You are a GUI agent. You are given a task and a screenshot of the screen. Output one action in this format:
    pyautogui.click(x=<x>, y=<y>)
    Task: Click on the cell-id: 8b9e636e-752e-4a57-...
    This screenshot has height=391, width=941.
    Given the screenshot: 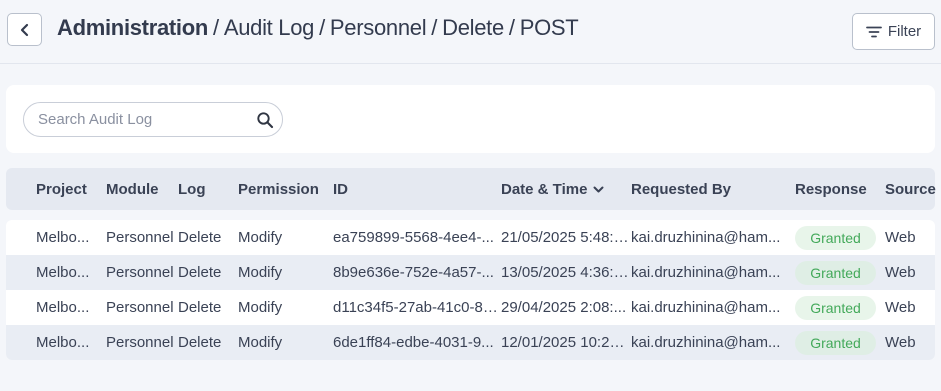 What is the action you would take?
    pyautogui.click(x=413, y=272)
    